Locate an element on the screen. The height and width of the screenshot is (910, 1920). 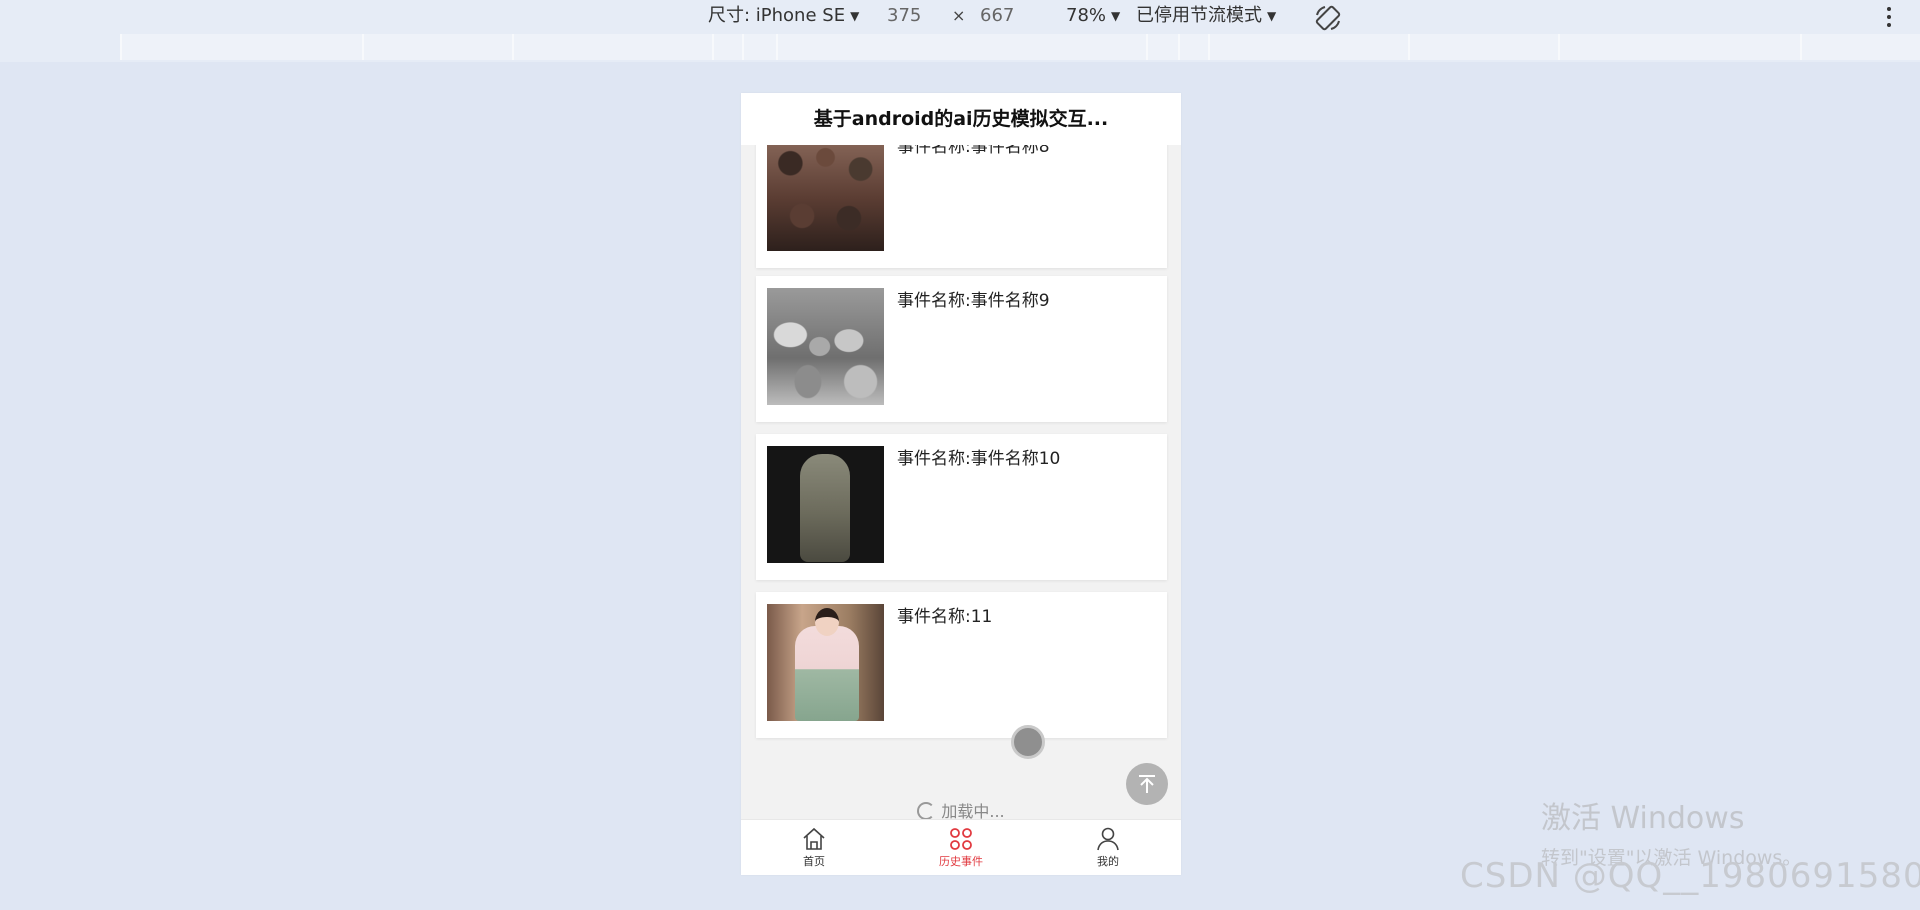
height-input: 667 is located at coordinates (997, 16).